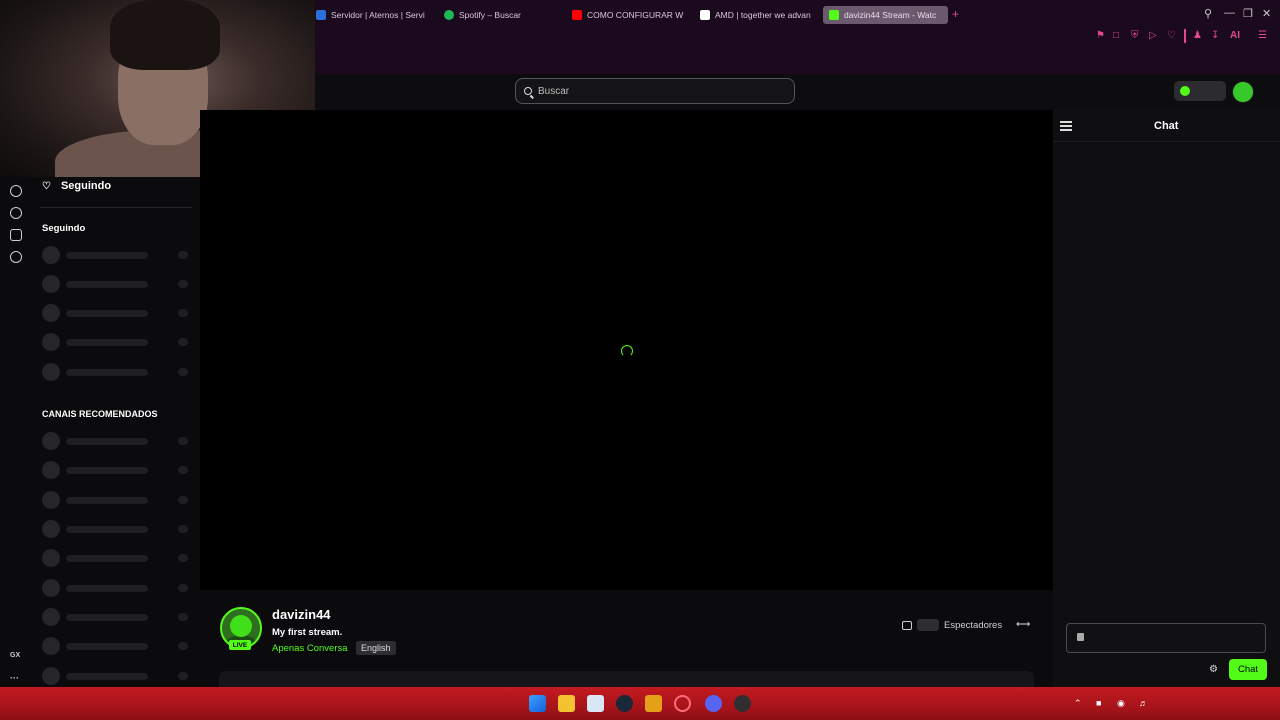  Describe the element at coordinates (64, 228) in the screenshot. I see `following-section-title: Seguindo` at that location.